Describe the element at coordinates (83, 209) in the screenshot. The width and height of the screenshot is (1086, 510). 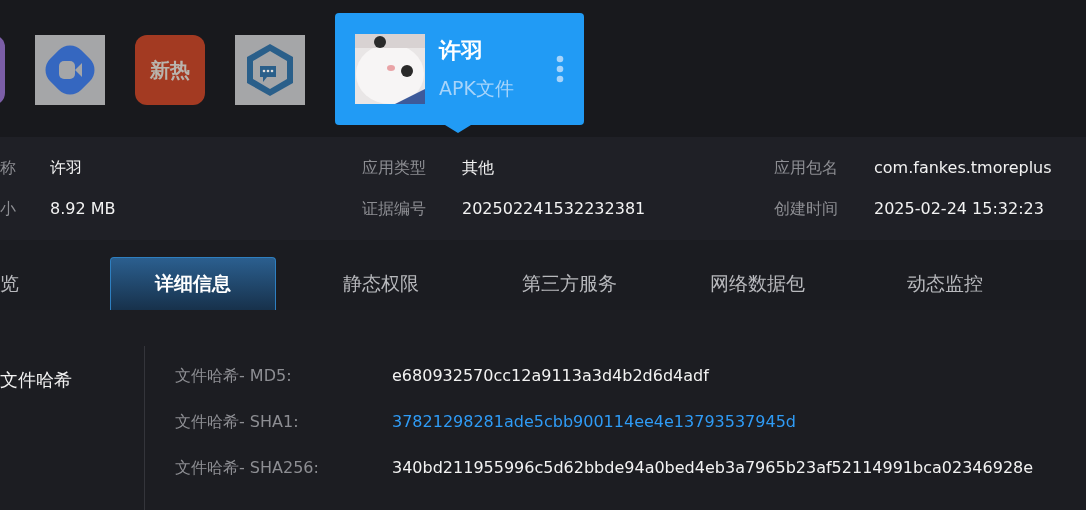
I see `info-value: 8.92 MB` at that location.